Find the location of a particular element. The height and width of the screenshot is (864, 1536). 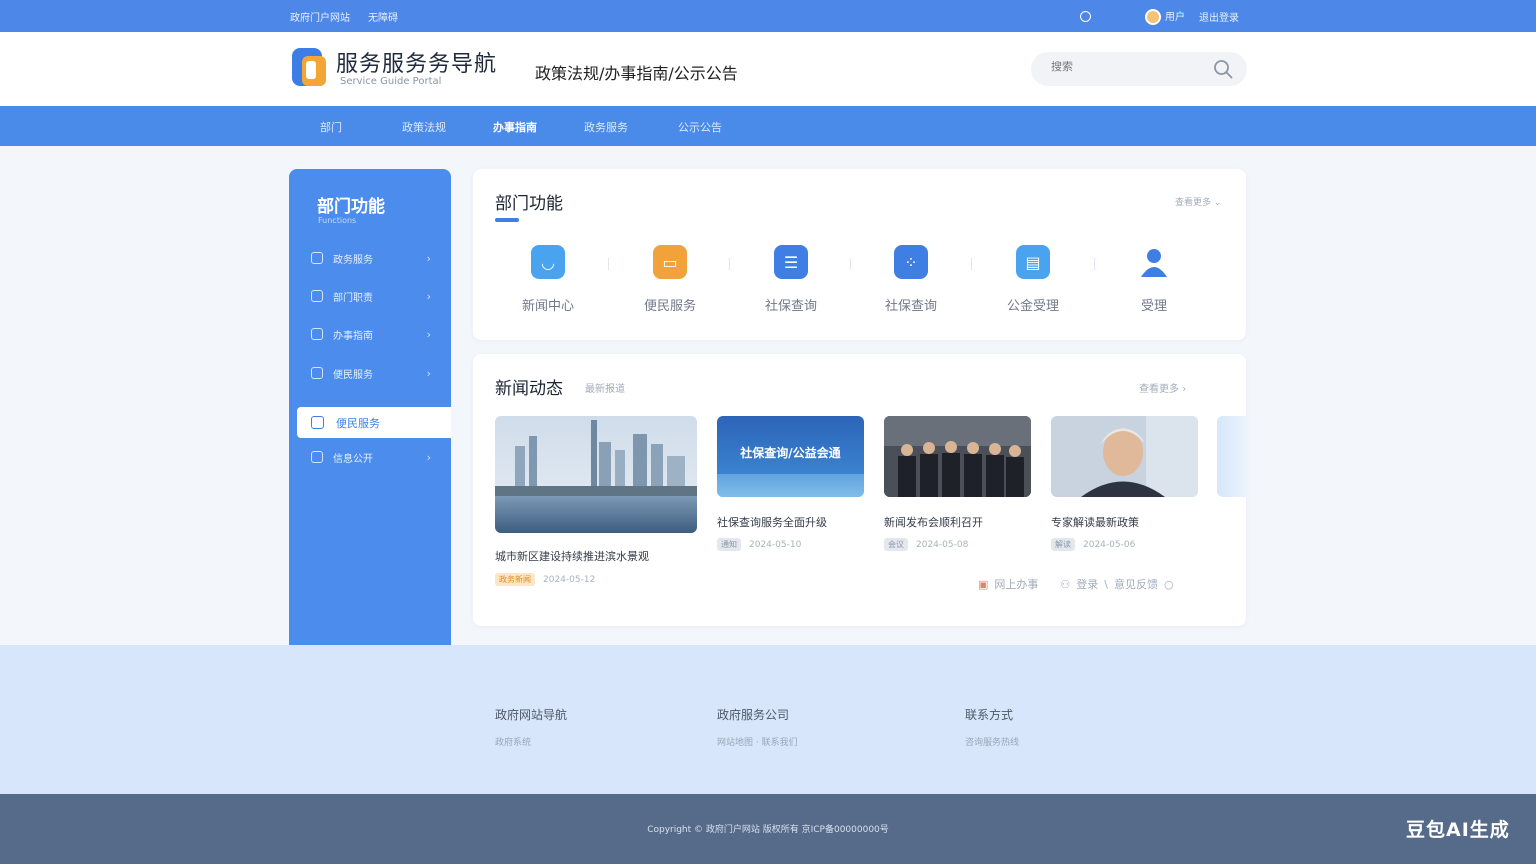

chevron-down-icon: ⌄ is located at coordinates (1217, 203).